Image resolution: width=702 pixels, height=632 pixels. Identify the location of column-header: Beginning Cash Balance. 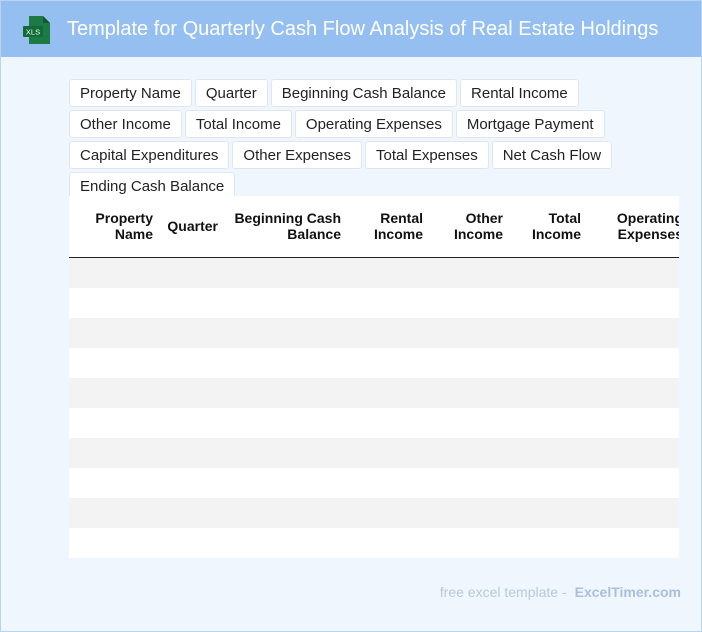
(287, 226).